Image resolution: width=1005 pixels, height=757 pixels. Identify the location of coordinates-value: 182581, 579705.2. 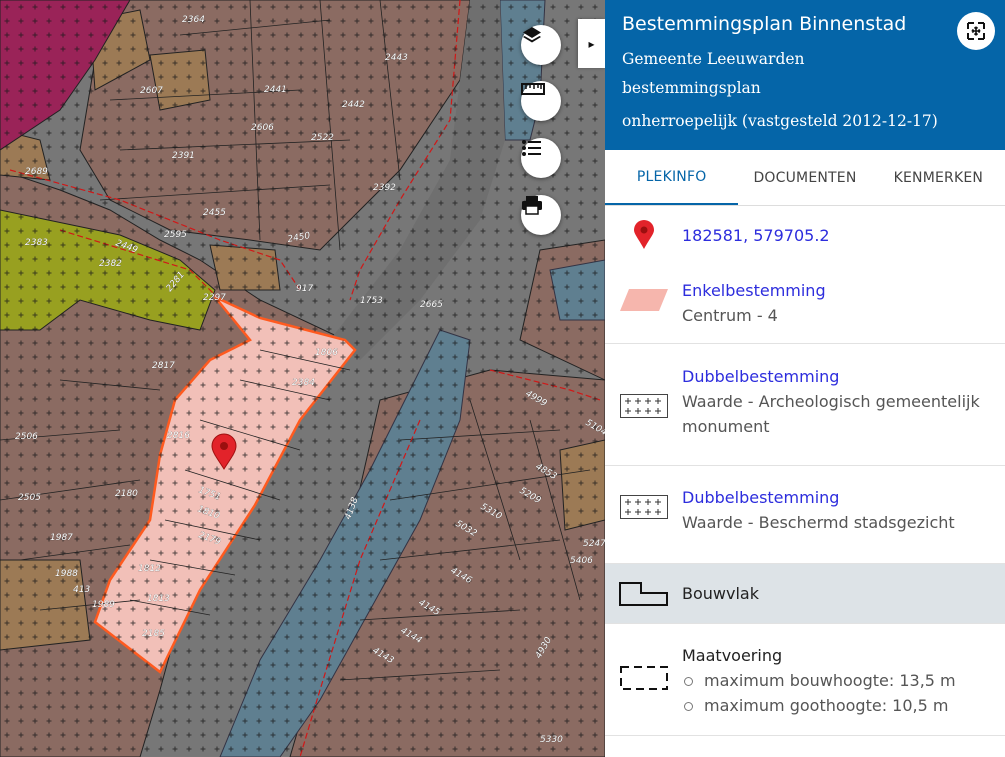
(749, 235).